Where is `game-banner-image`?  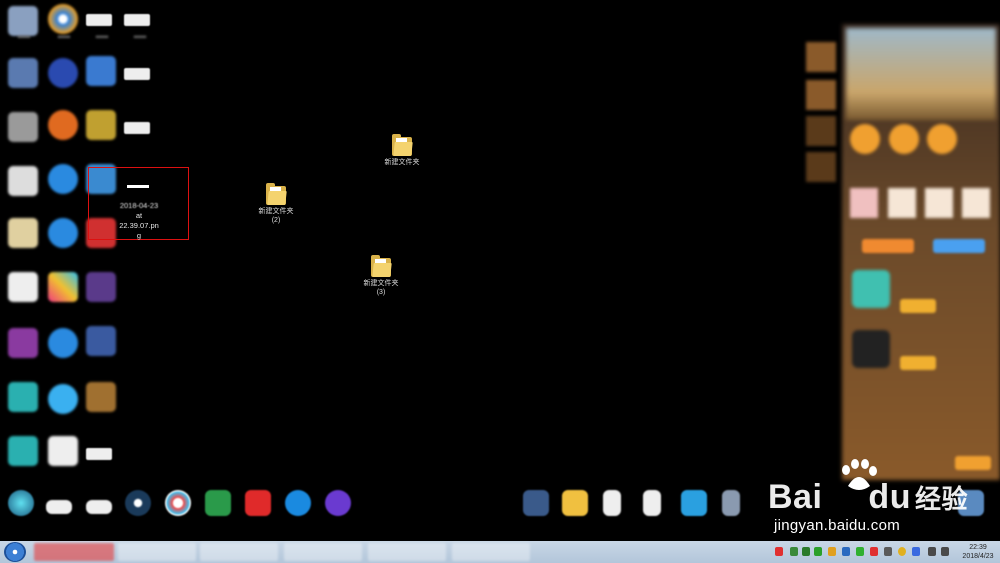
game-banner-image is located at coordinates (921, 74).